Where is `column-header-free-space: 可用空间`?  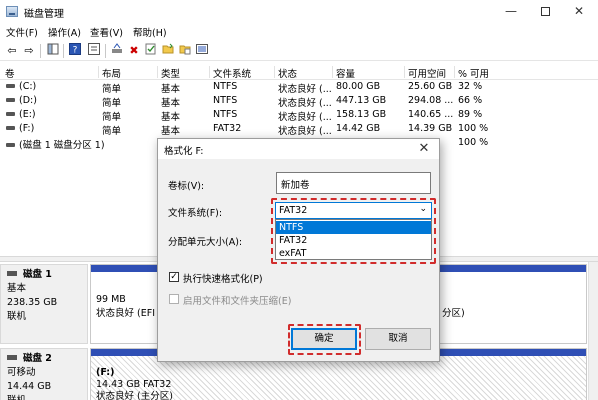
column-header-free-space: 可用空间 is located at coordinates (425, 73).